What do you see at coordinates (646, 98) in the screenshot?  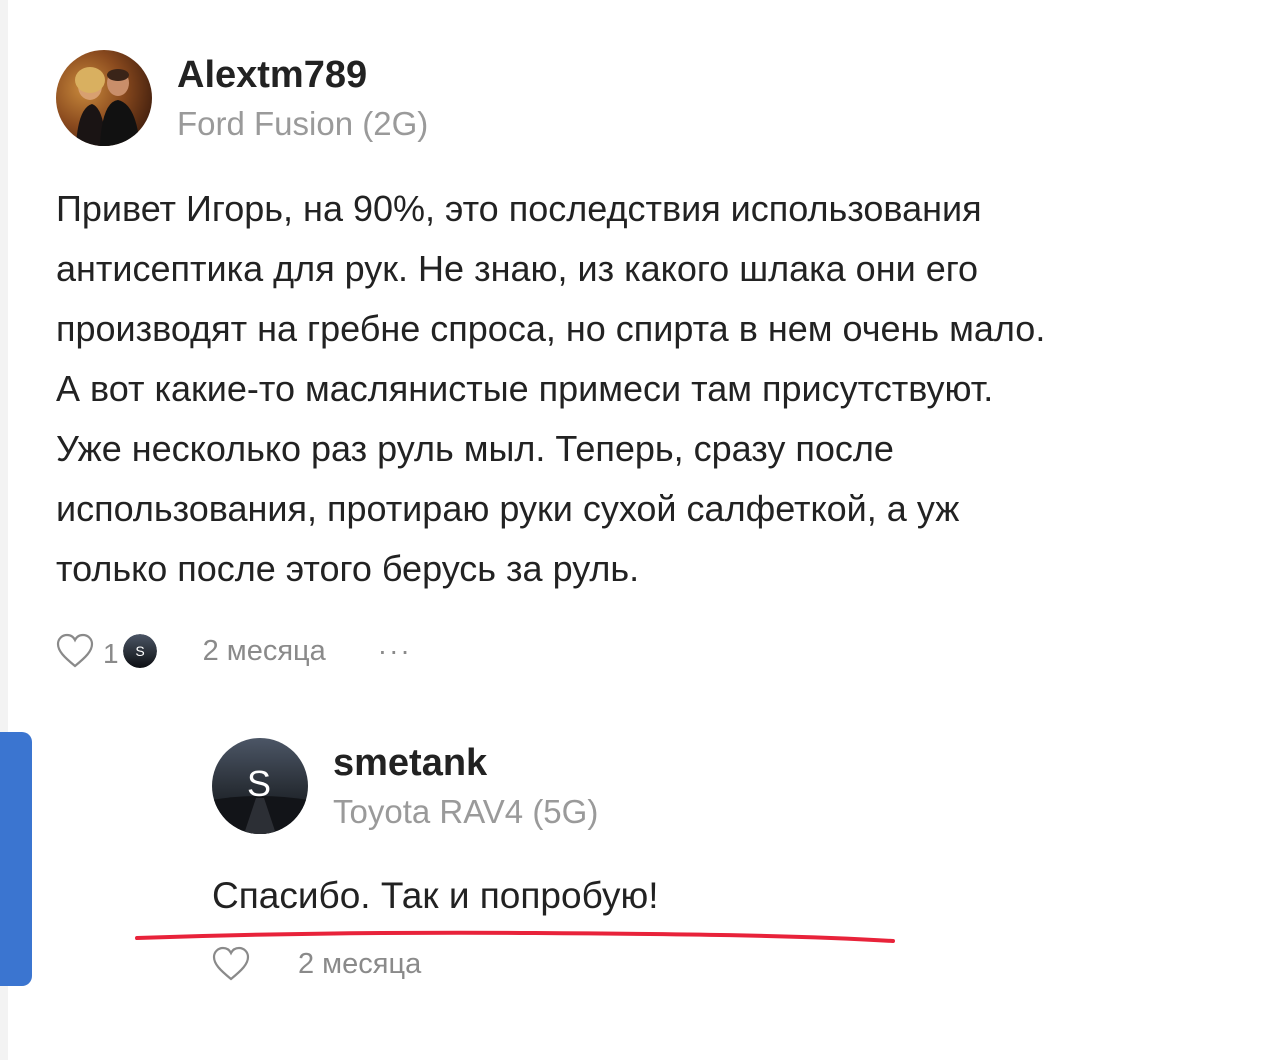 I see `comment-header: Alextm789 Ford Fusion (2G)` at bounding box center [646, 98].